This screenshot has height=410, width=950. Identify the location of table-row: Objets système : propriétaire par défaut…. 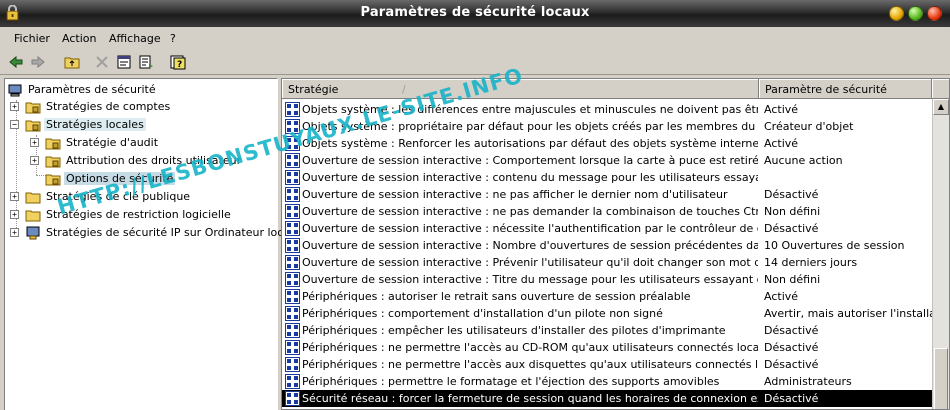
(607, 126).